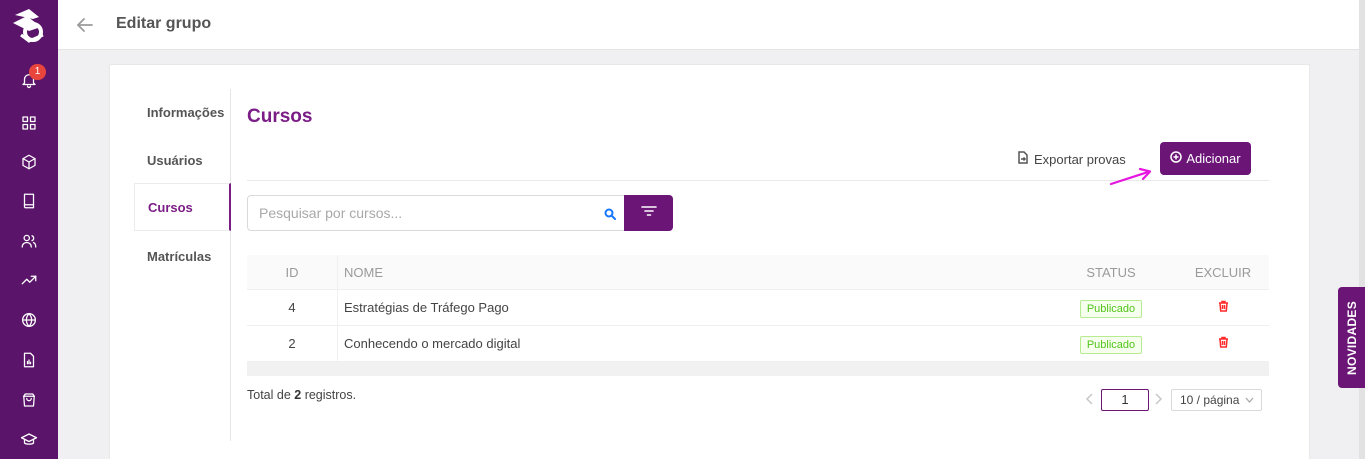  I want to click on book-icon, so click(29, 201).